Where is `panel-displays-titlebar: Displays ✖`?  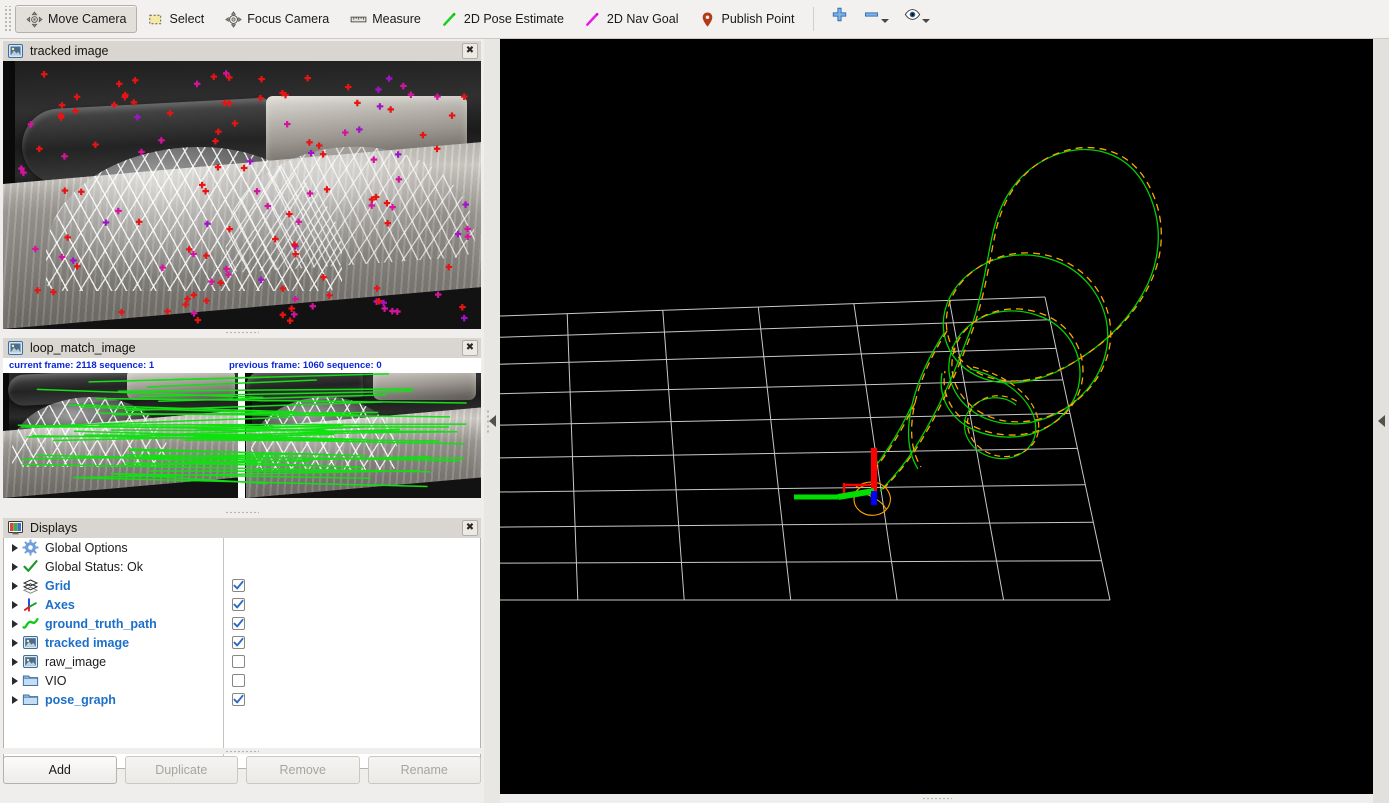
panel-displays-titlebar: Displays ✖ is located at coordinates (242, 528).